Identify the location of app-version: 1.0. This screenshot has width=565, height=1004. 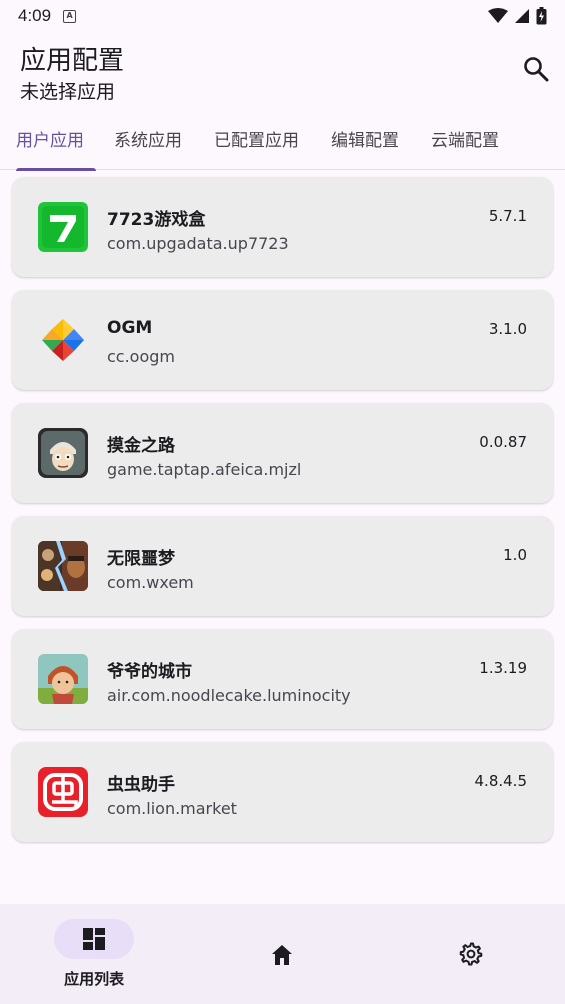
(515, 555).